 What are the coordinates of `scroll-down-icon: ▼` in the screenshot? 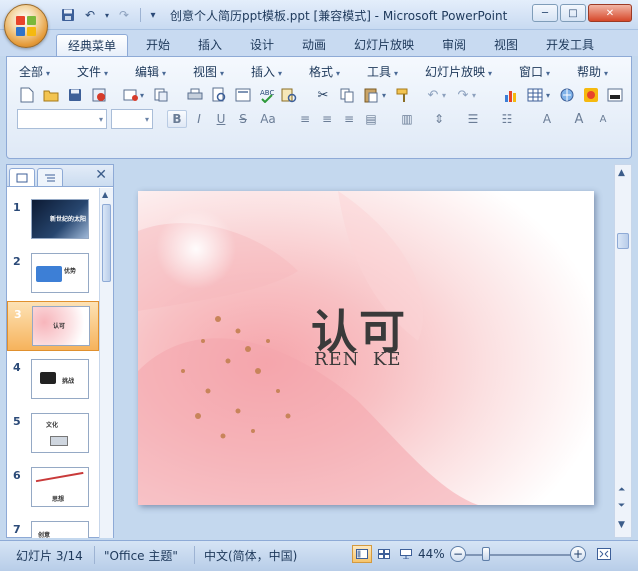 It's located at (621, 525).